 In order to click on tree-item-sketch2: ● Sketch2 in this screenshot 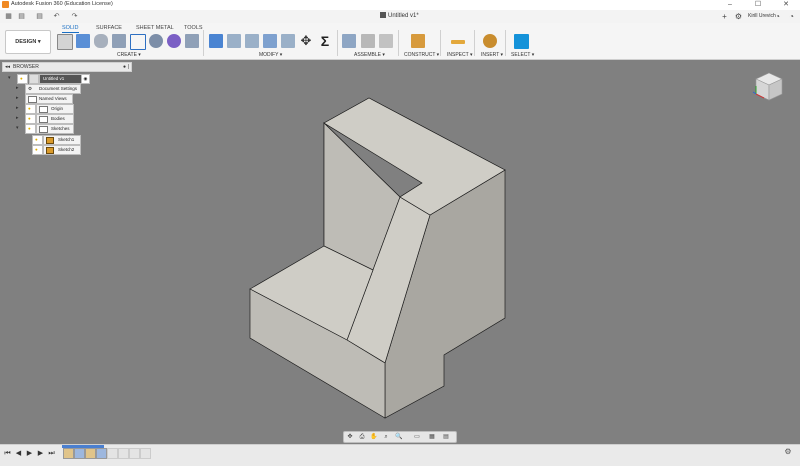, I will do `click(56, 150)`.